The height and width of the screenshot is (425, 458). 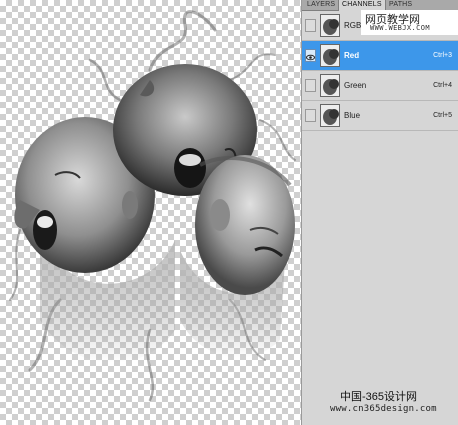 What do you see at coordinates (442, 85) in the screenshot?
I see `channel-shortcut: Ctrl+4` at bounding box center [442, 85].